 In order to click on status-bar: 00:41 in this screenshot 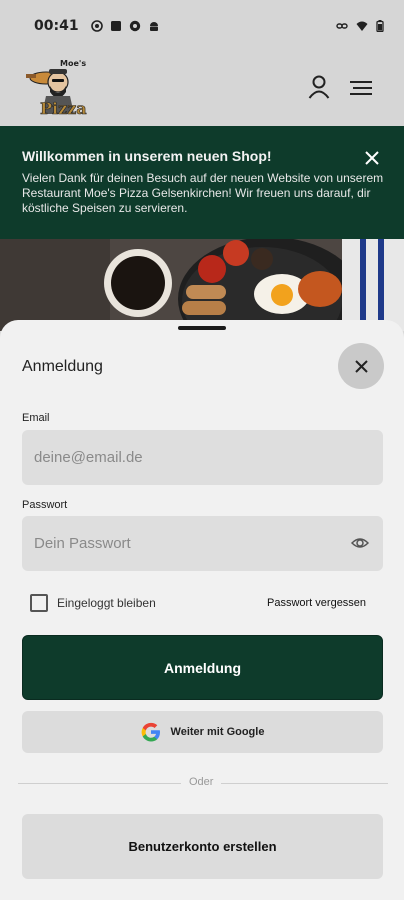, I will do `click(202, 26)`.